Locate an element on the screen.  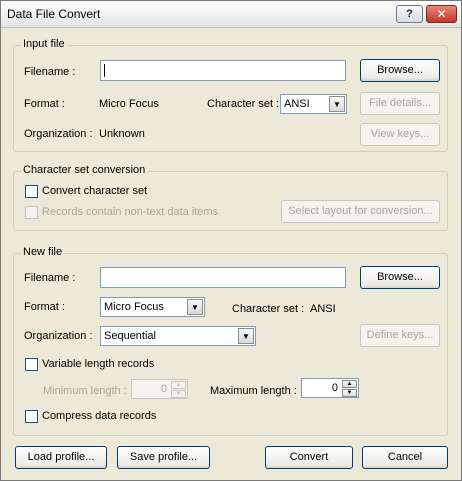
new-filename-field is located at coordinates (223, 277).